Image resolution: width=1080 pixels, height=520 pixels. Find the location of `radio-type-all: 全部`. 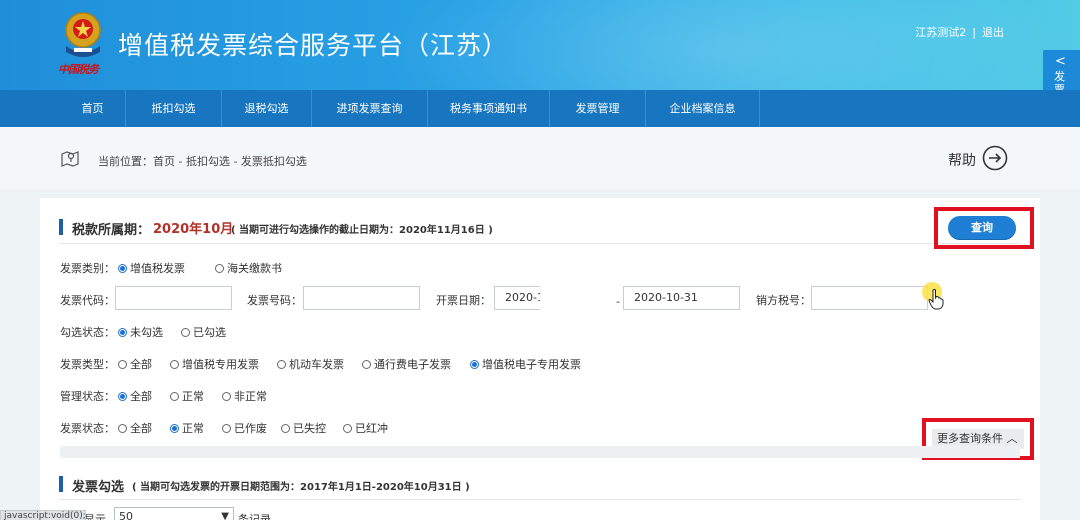

radio-type-all: 全部 is located at coordinates (135, 364).